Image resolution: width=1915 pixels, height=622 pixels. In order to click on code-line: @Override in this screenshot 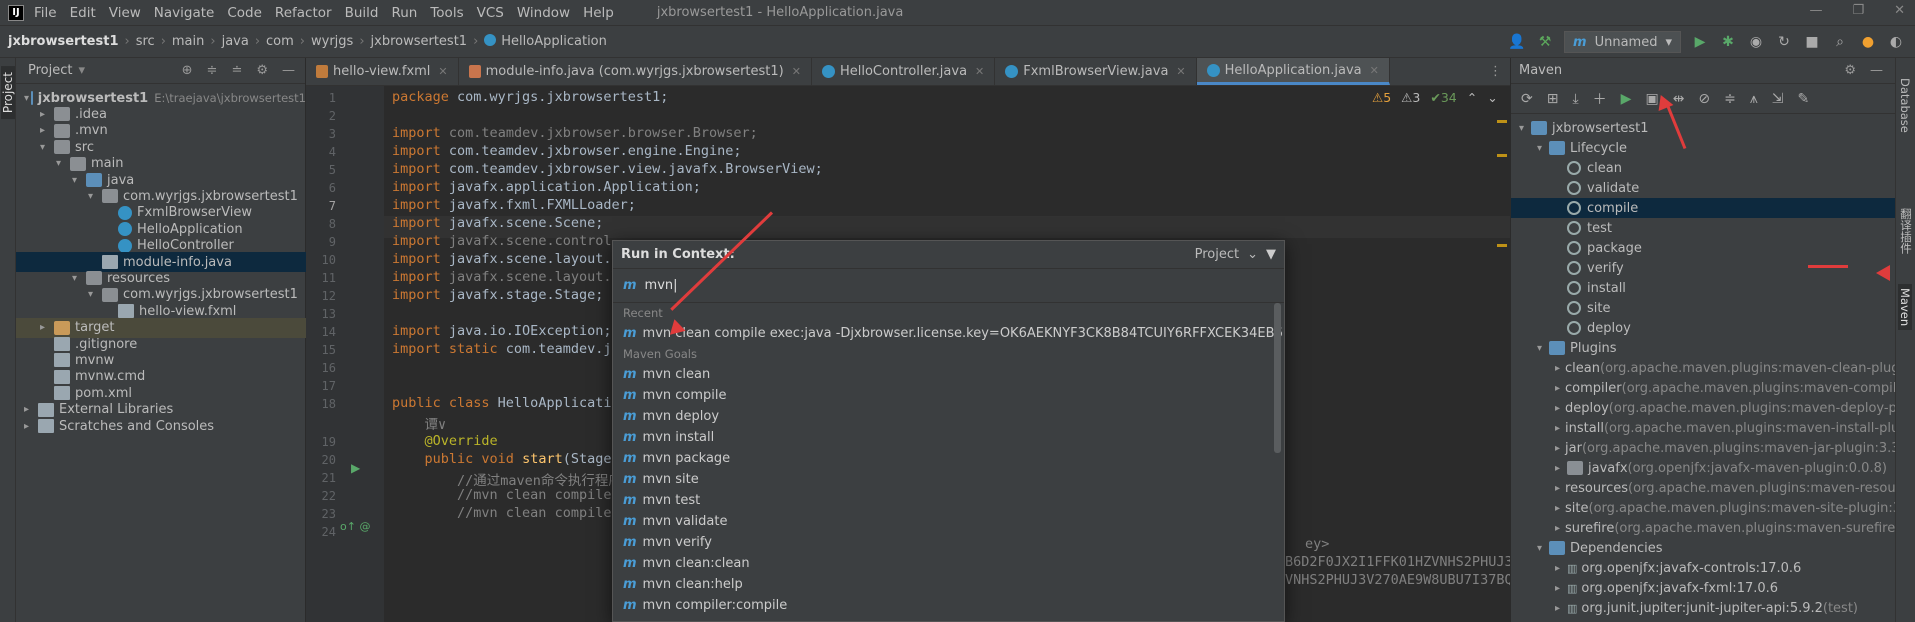, I will do `click(445, 441)`.